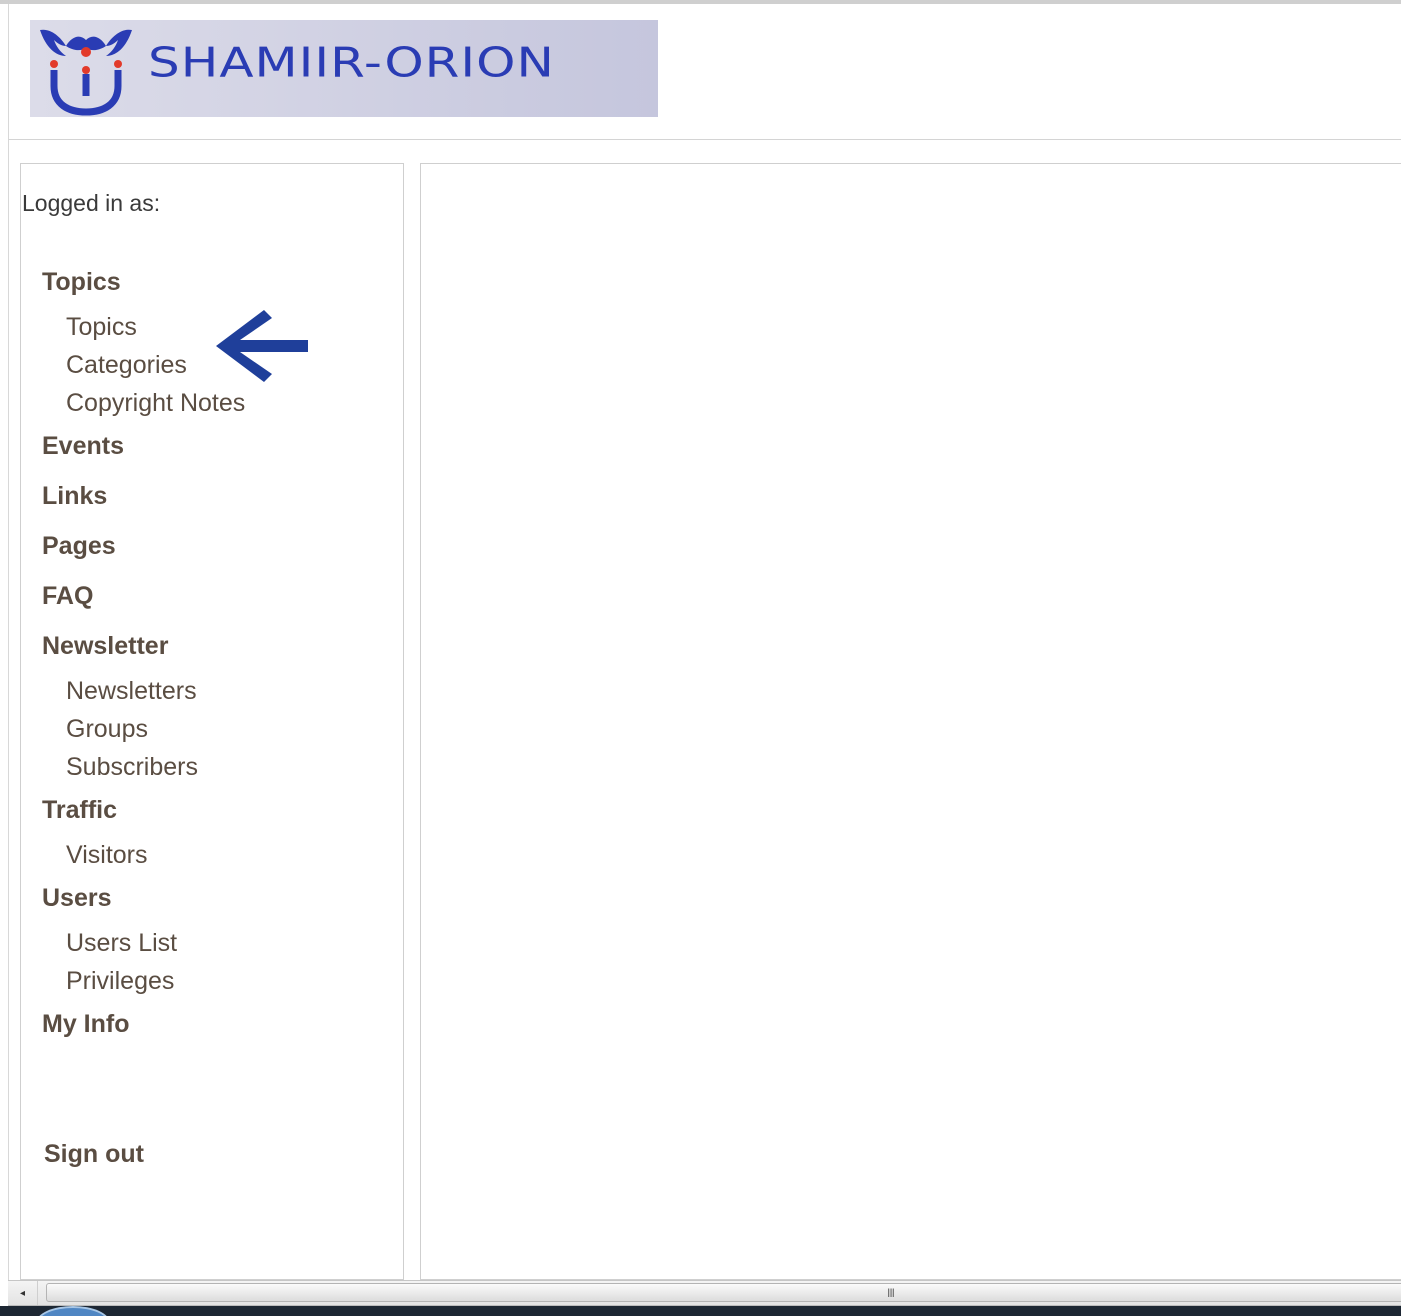  I want to click on nav-section-newsletter: Newsletter, so click(105, 646).